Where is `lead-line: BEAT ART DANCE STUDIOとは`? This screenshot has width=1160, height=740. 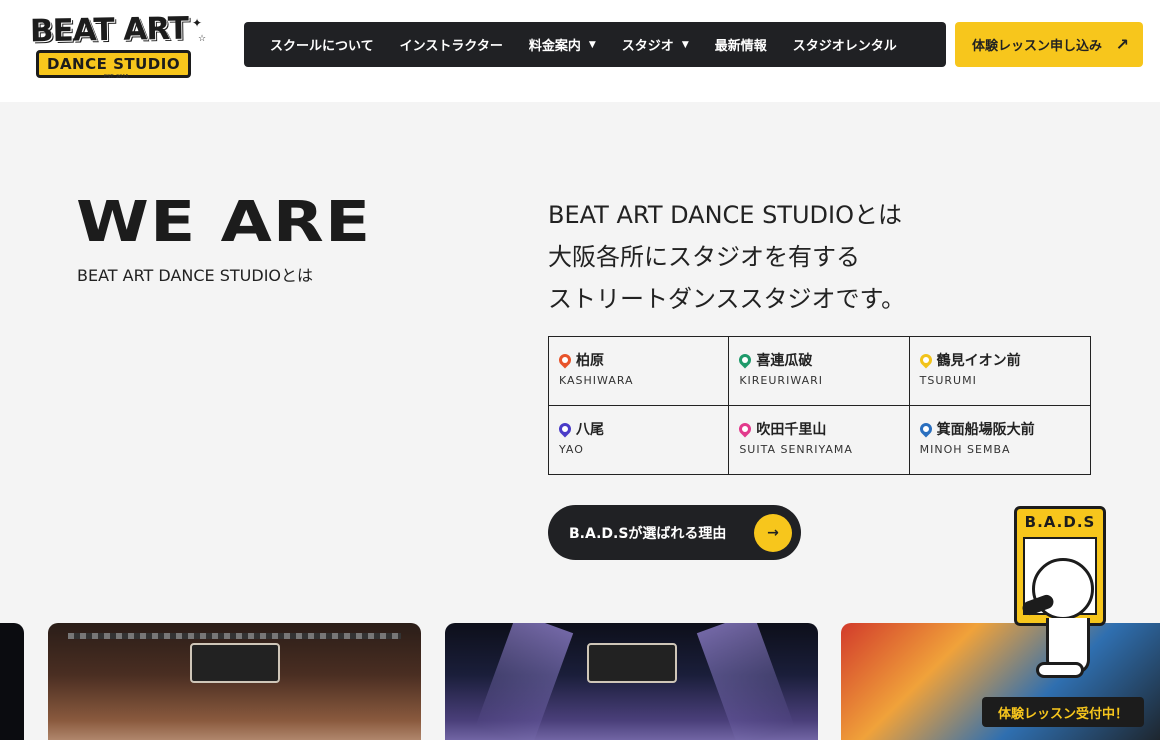 lead-line: BEAT ART DANCE STUDIOとは is located at coordinates (725, 215).